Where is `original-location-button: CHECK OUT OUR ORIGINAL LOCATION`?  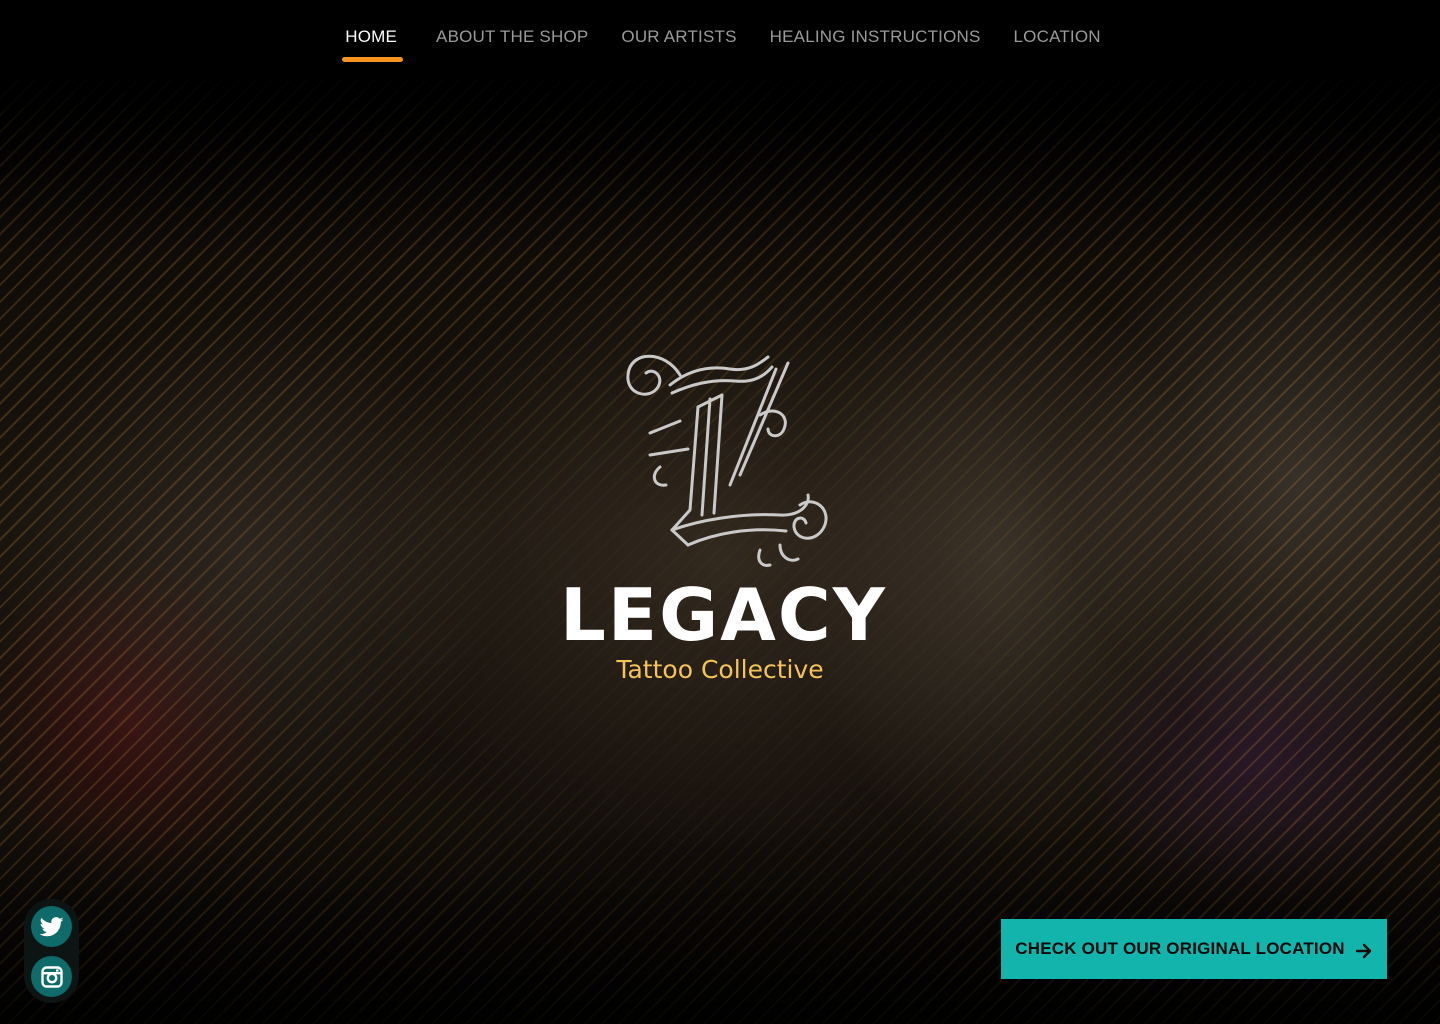
original-location-button: CHECK OUT OUR ORIGINAL LOCATION is located at coordinates (1194, 949).